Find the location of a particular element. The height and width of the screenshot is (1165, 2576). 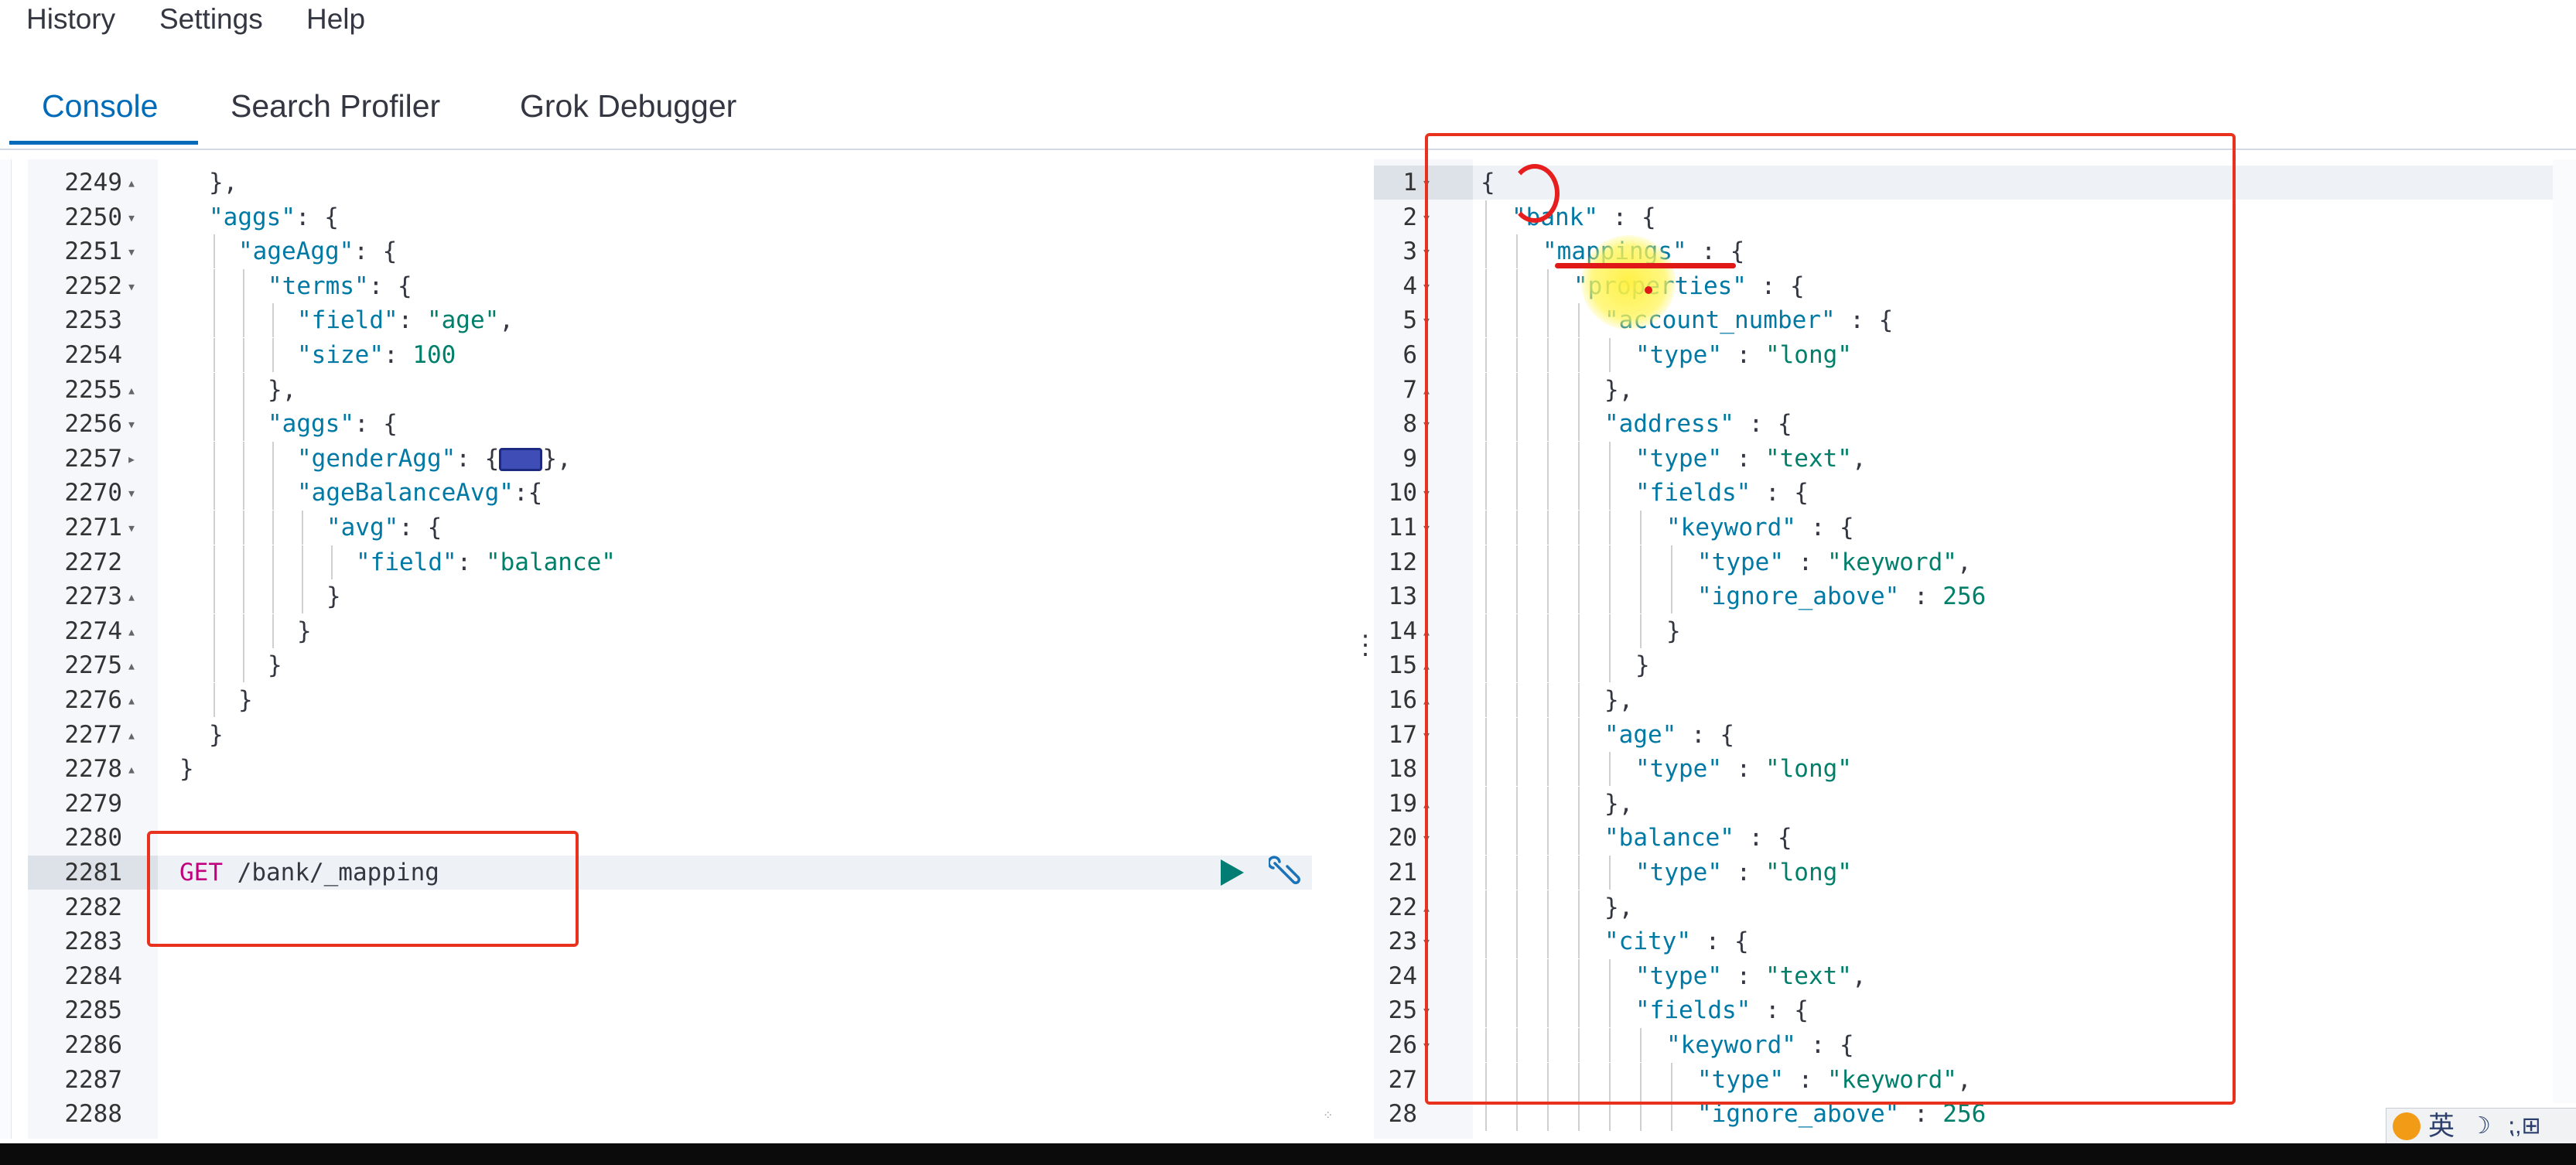

resize-grip-icon: ⁘ is located at coordinates (1328, 1115).